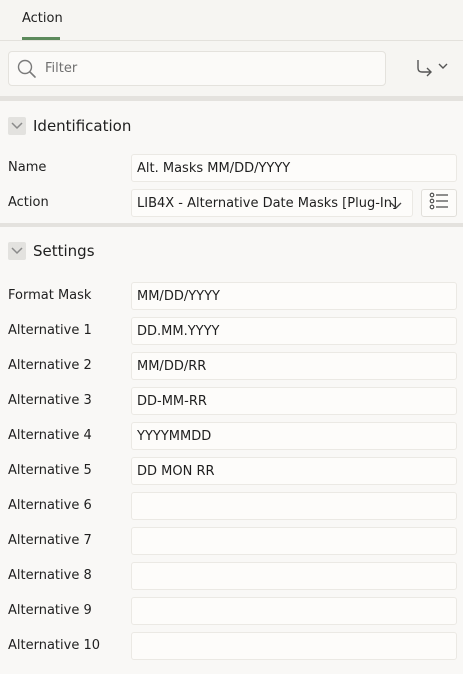  I want to click on alternative-5-field: DD MON RR, so click(294, 471).